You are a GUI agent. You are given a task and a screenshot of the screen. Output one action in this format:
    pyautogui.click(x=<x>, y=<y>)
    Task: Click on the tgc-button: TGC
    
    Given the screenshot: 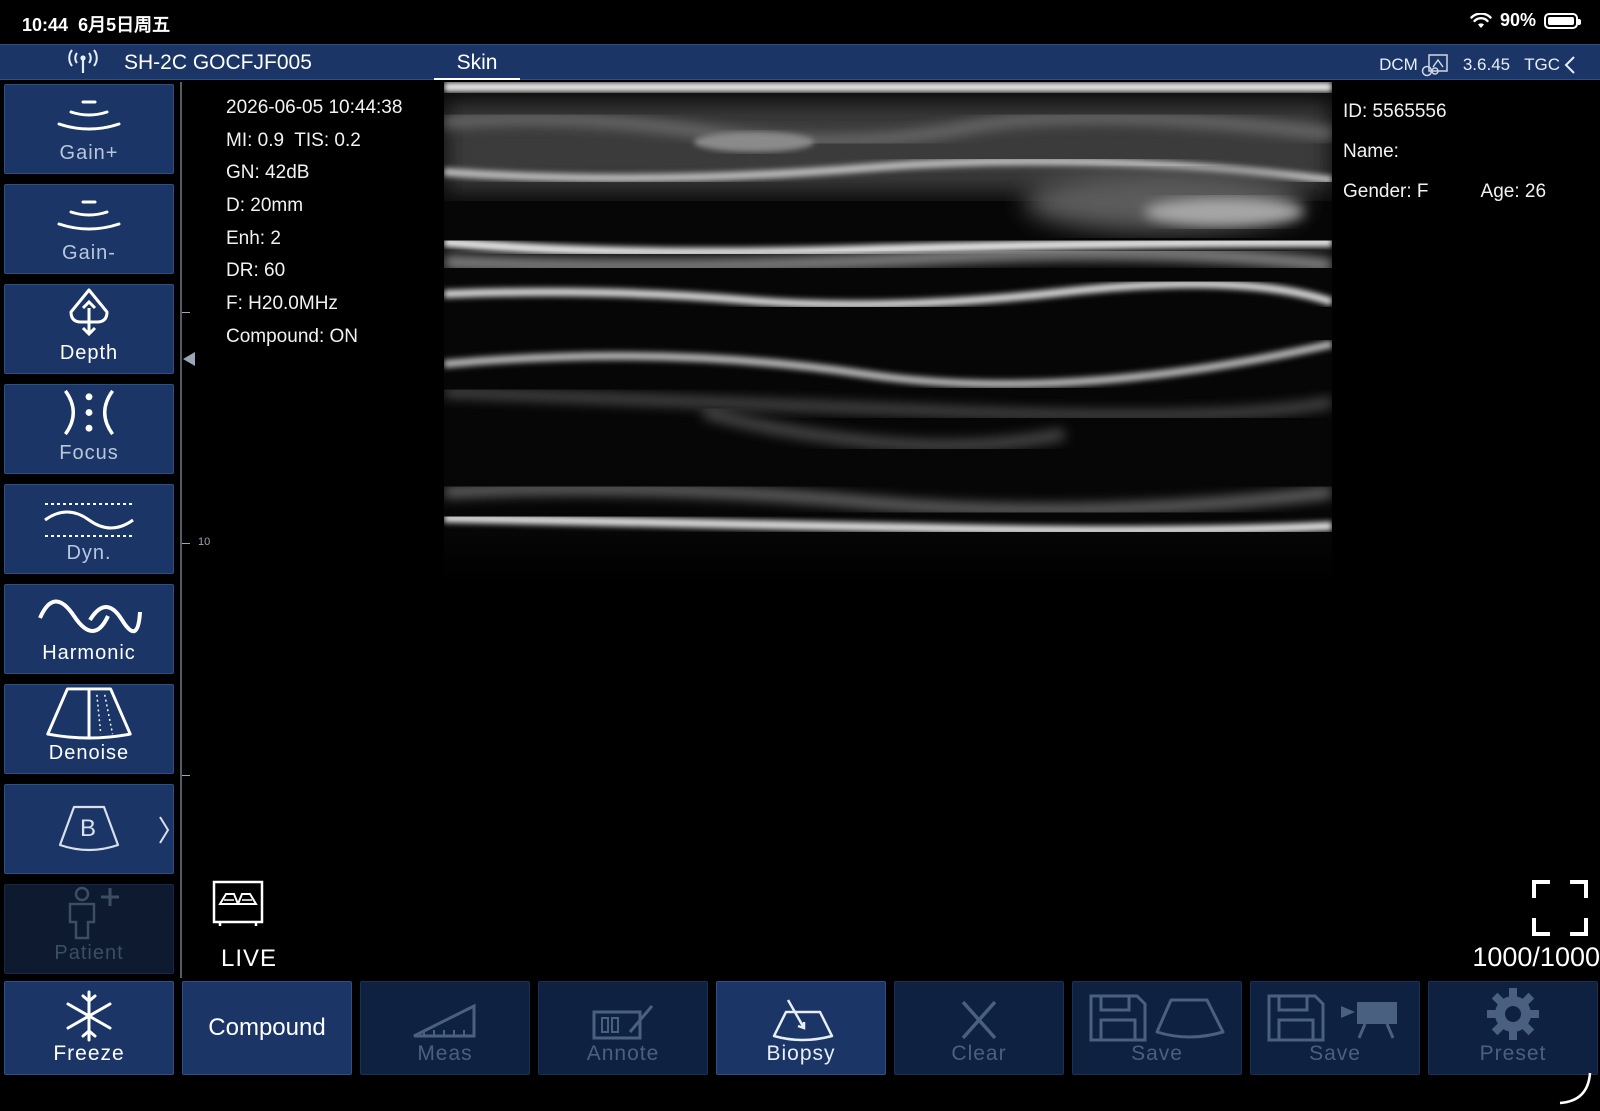 What is the action you would take?
    pyautogui.click(x=1551, y=65)
    